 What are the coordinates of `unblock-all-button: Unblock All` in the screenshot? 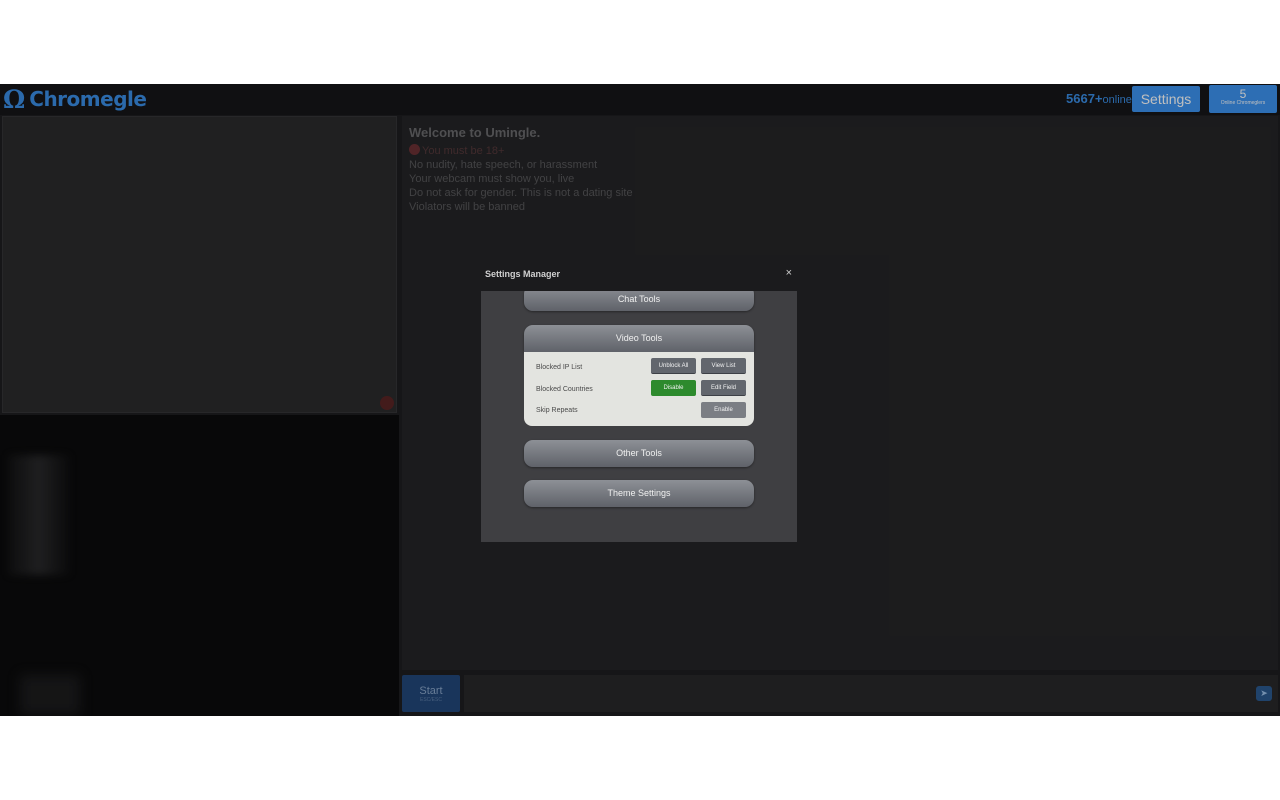 It's located at (673, 366).